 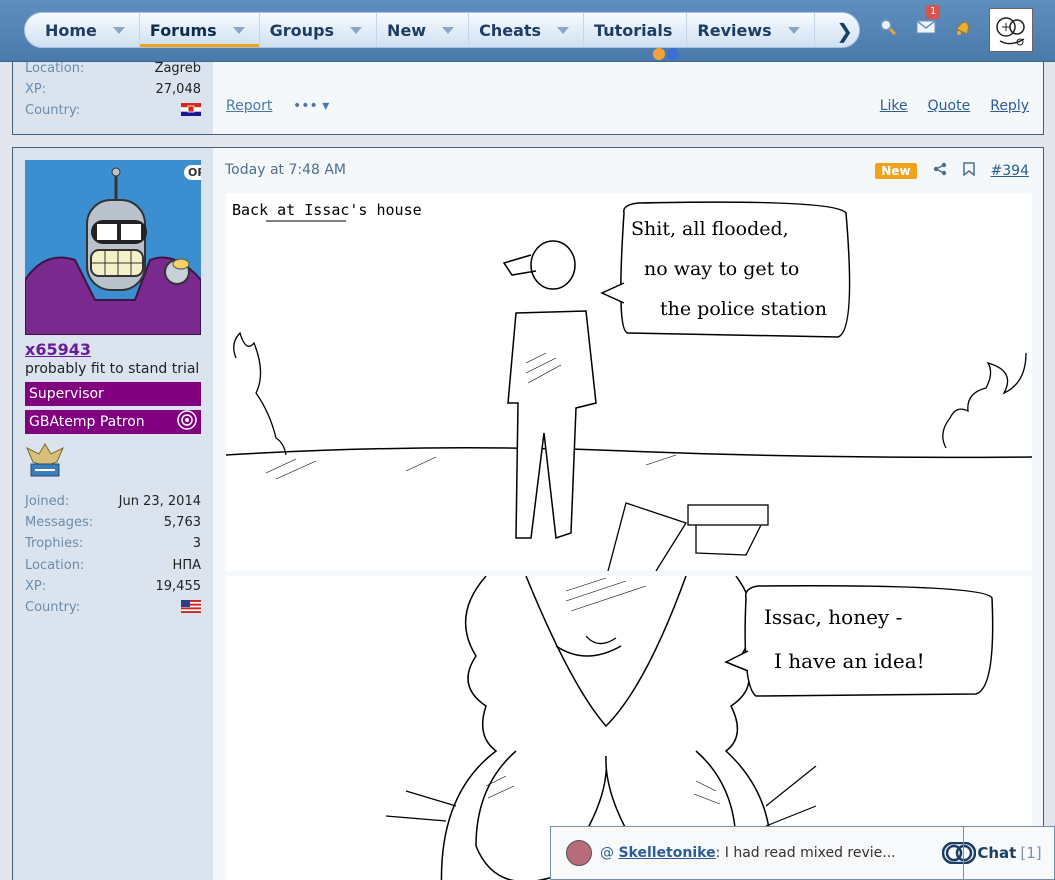 What do you see at coordinates (58, 349) in the screenshot?
I see `username-link: x65943` at bounding box center [58, 349].